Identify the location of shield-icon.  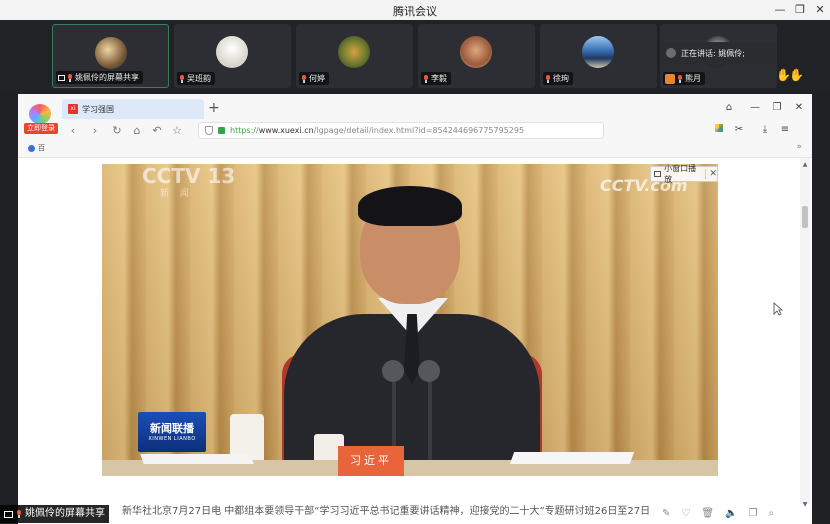
(209, 130).